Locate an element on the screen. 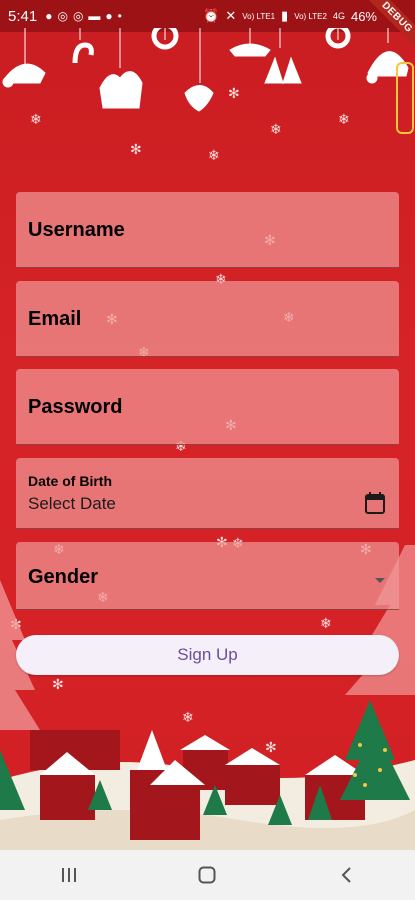 Image resolution: width=415 pixels, height=900 pixels. gender-label: Gender is located at coordinates (63, 577).